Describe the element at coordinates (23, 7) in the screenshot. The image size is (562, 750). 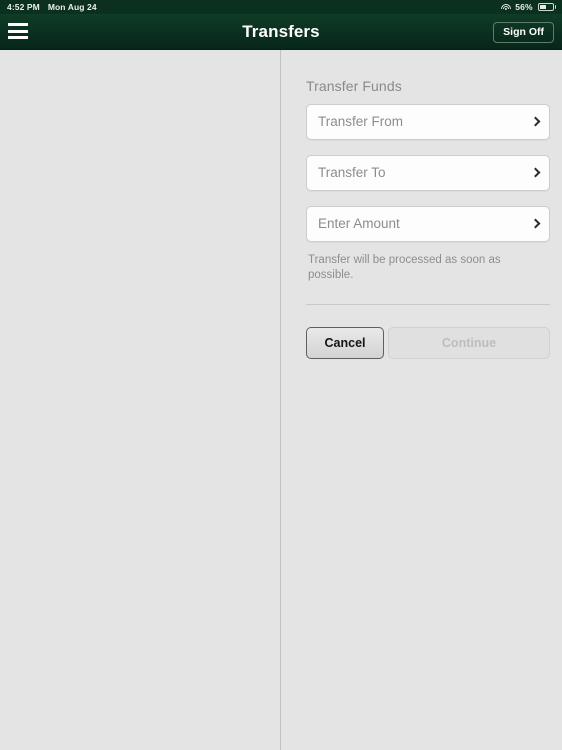
I see `status-time: 4:52 PM` at that location.